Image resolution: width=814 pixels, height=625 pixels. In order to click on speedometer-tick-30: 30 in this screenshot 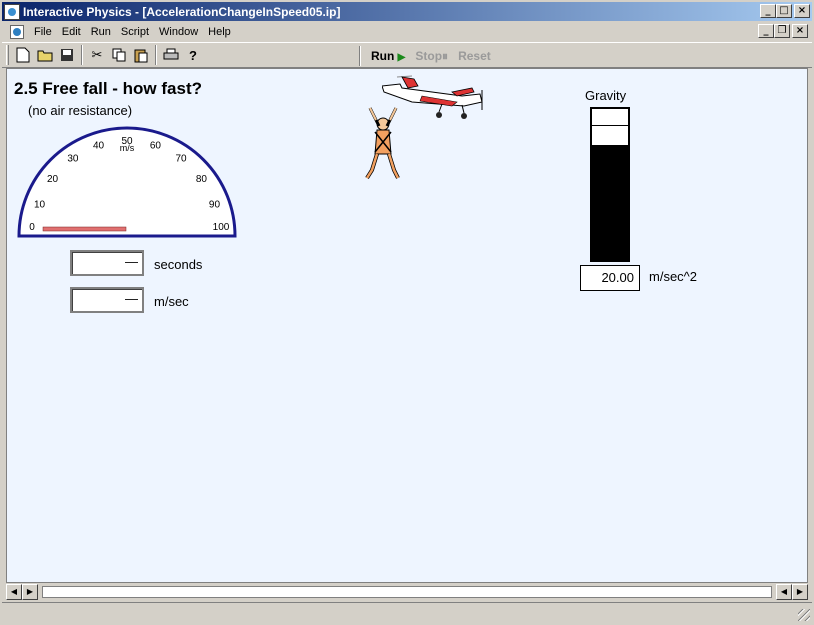, I will do `click(73, 159)`.